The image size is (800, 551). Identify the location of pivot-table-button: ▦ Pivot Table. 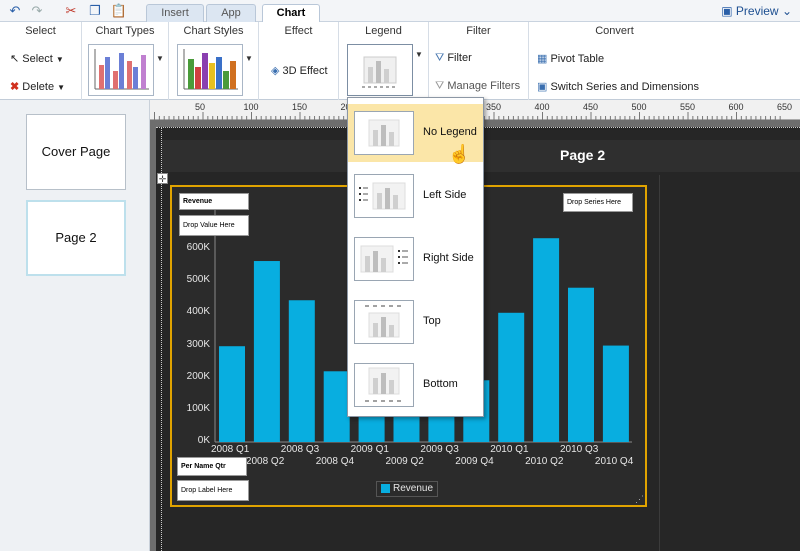
(570, 58).